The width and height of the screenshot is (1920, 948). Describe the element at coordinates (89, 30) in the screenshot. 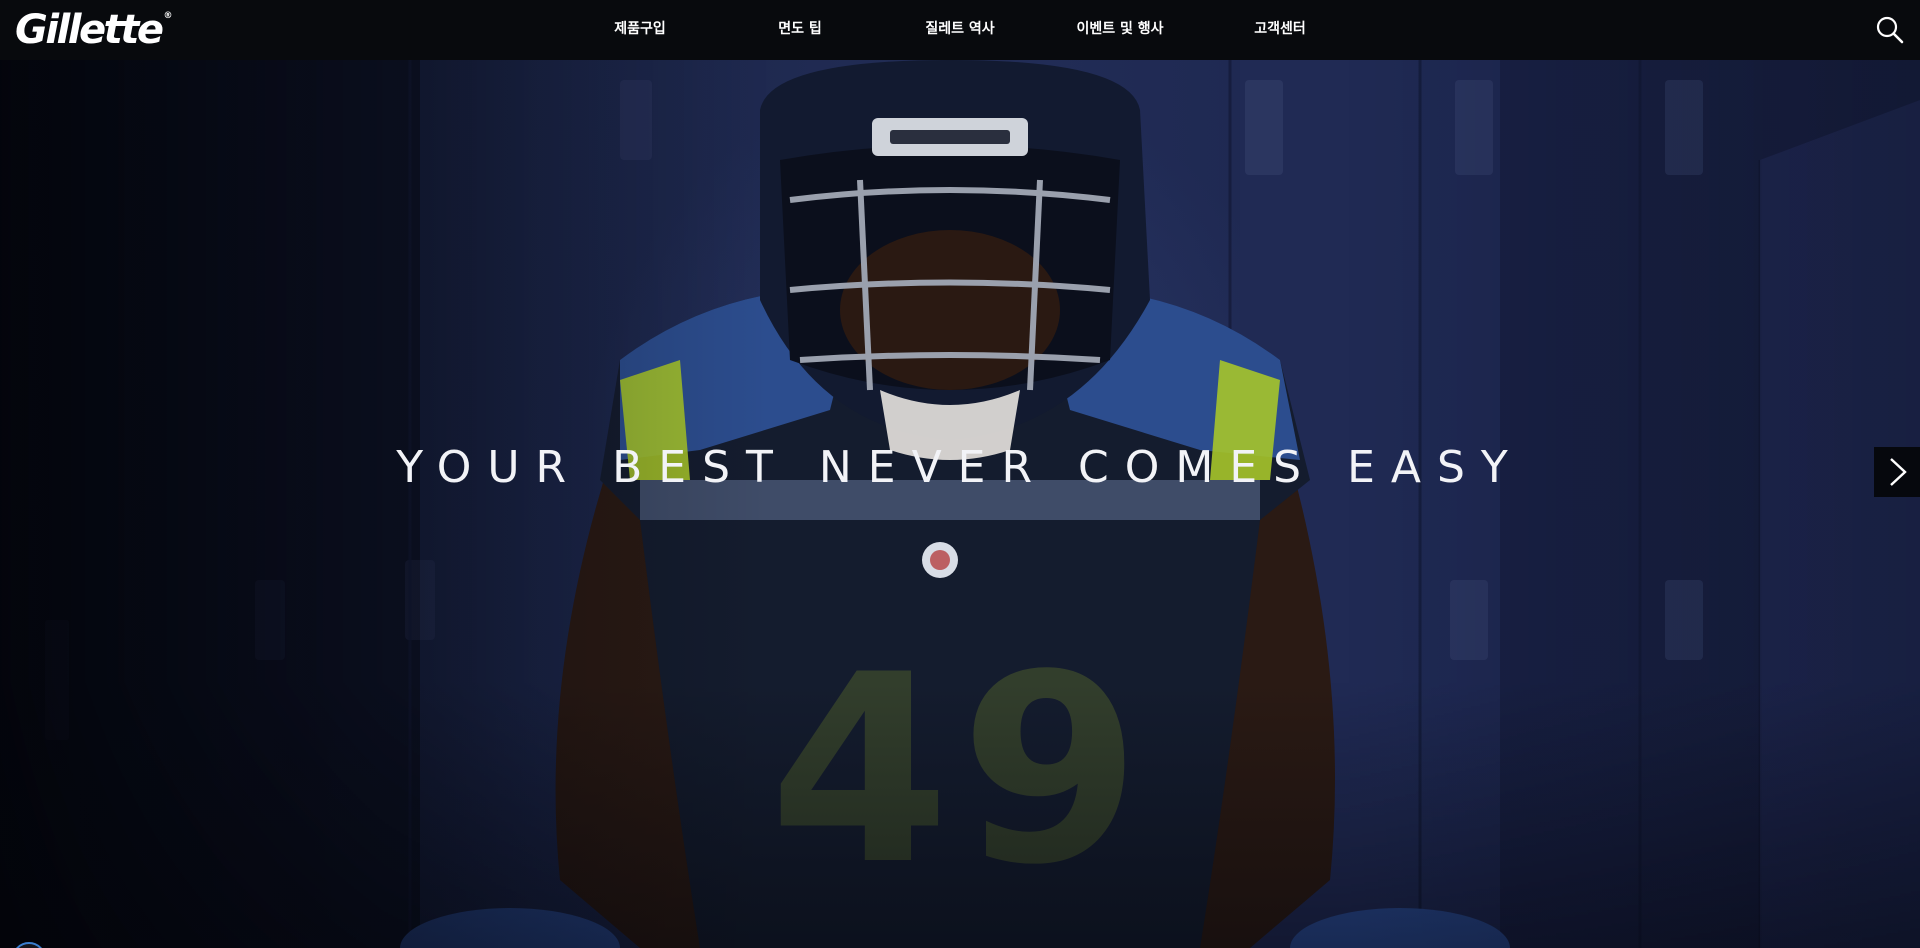

I see `logo-text: Gillette` at that location.